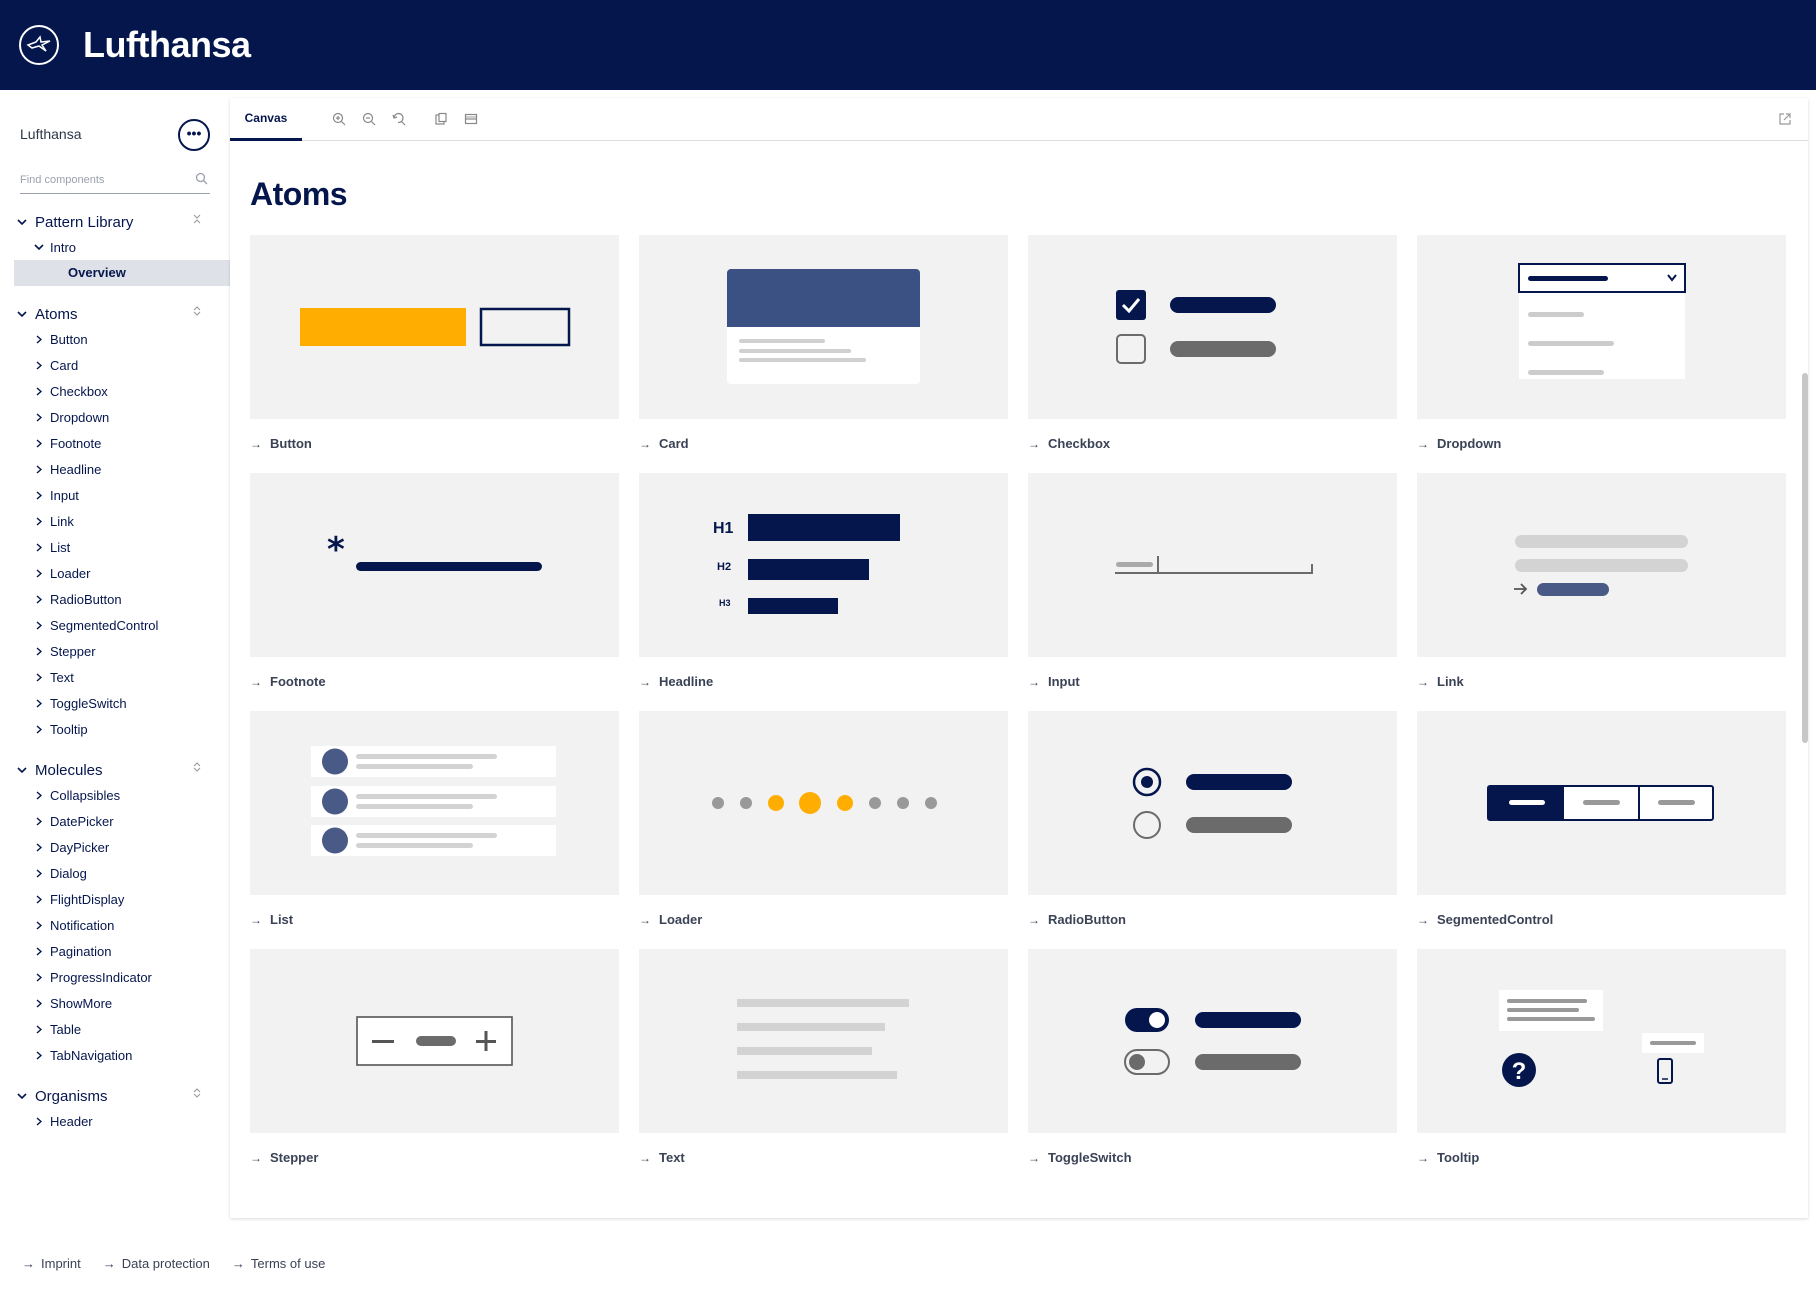 This screenshot has width=1816, height=1302. I want to click on card-caption: → Card, so click(823, 443).